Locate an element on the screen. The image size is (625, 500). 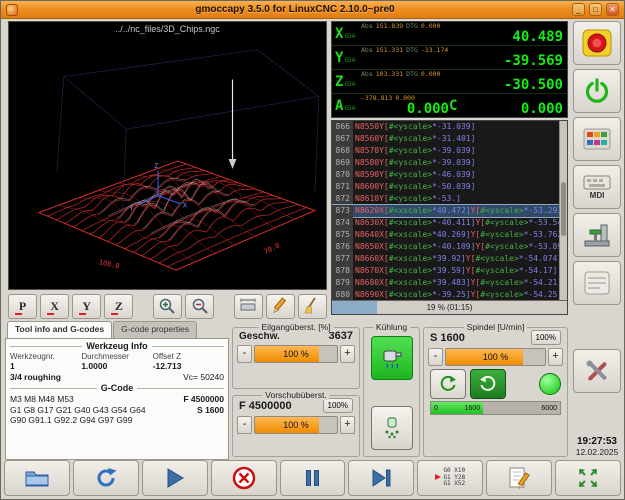
machine-icon is located at coordinates (597, 235).